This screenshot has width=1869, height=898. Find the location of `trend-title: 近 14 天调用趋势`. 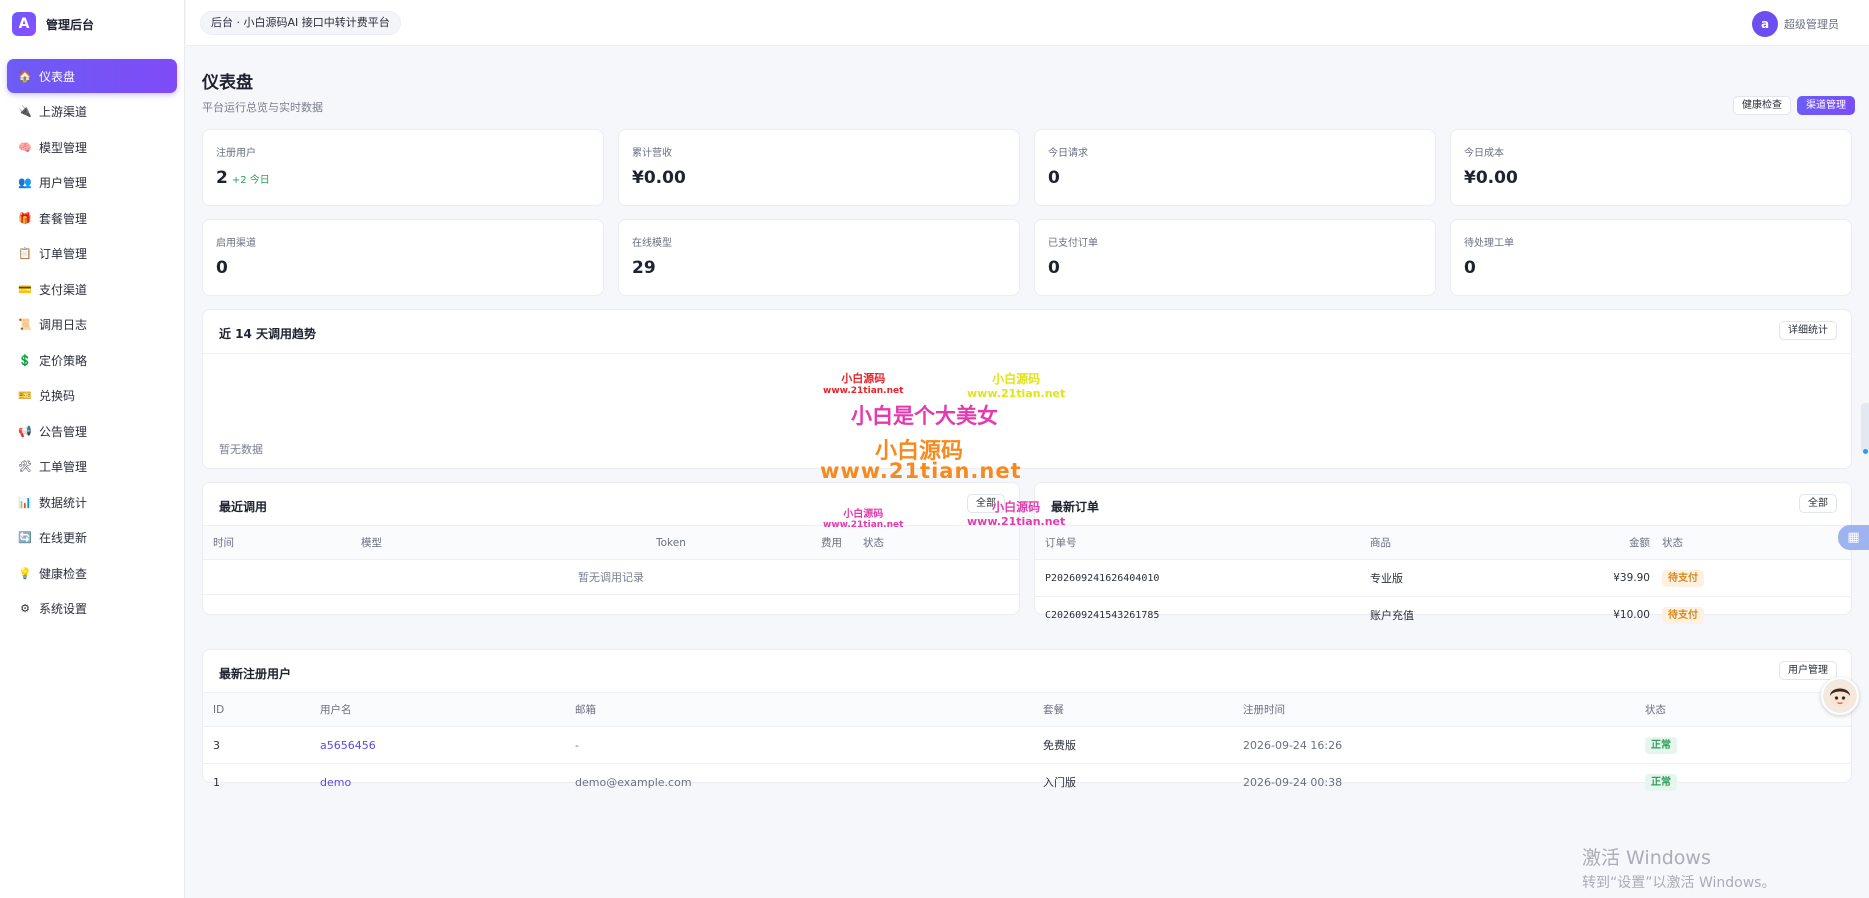

trend-title: 近 14 天调用趋势 is located at coordinates (268, 334).